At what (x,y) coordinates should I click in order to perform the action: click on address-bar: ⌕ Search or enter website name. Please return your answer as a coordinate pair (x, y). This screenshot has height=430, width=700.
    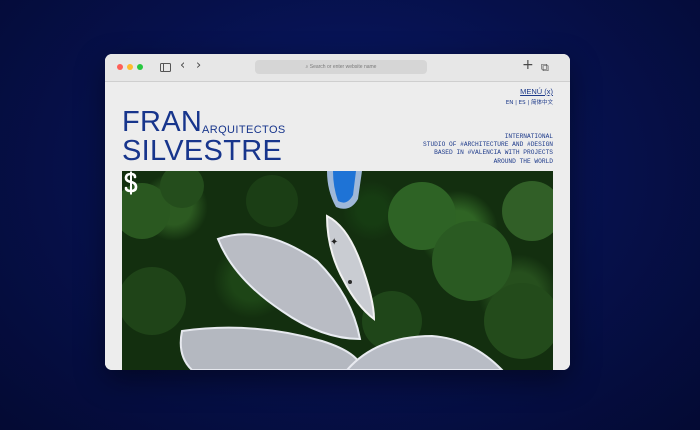
    Looking at the image, I should click on (341, 67).